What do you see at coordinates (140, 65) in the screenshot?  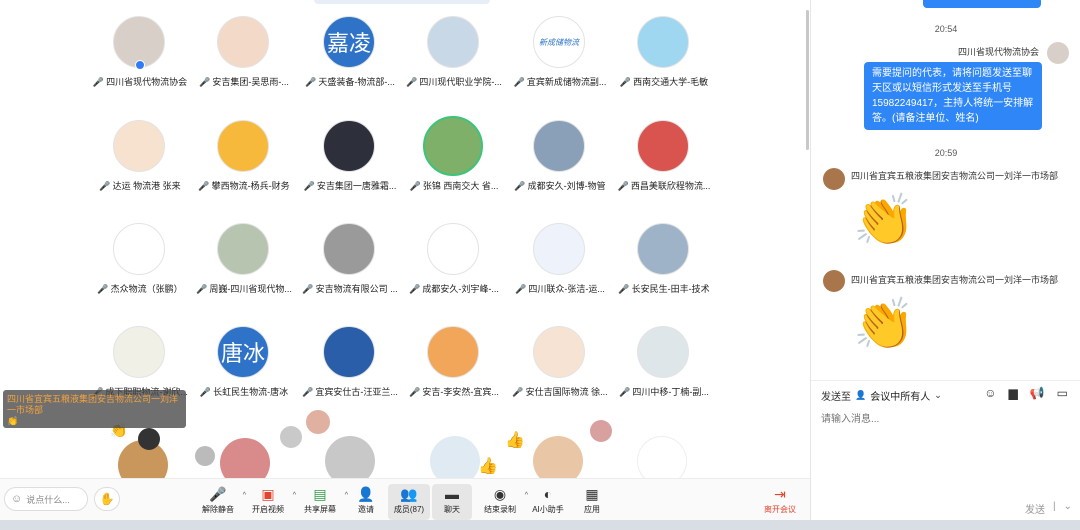 I see `host-badge-icon` at bounding box center [140, 65].